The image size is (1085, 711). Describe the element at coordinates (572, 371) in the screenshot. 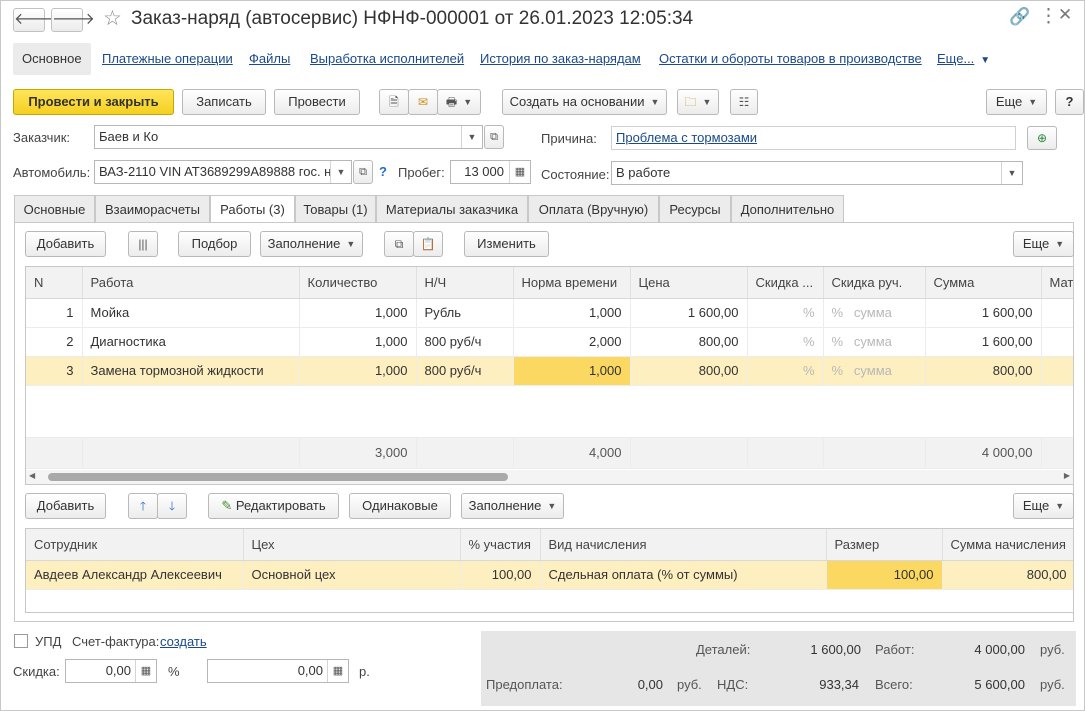

I see `cell-norm-current: 1,000` at that location.